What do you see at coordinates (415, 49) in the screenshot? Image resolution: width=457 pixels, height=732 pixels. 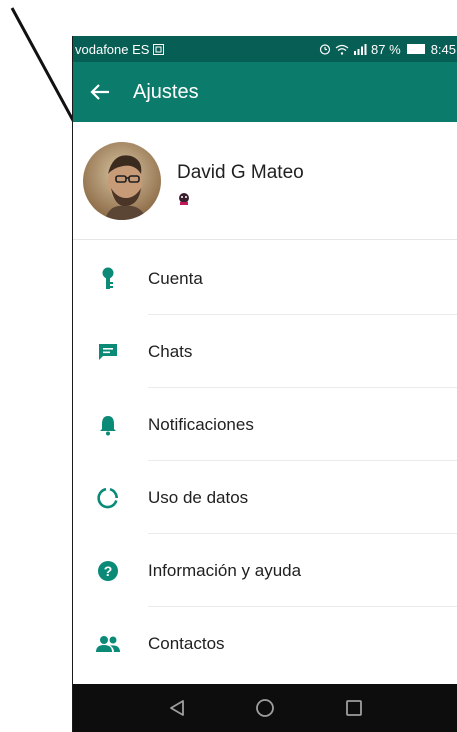 I see `battery-icon` at bounding box center [415, 49].